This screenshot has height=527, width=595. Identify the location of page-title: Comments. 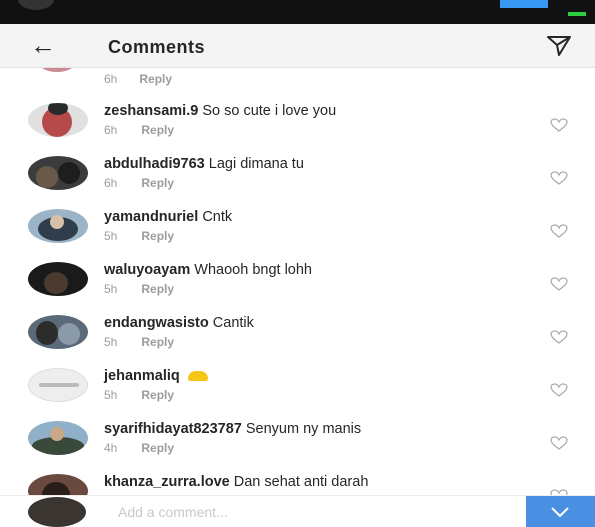
(157, 47).